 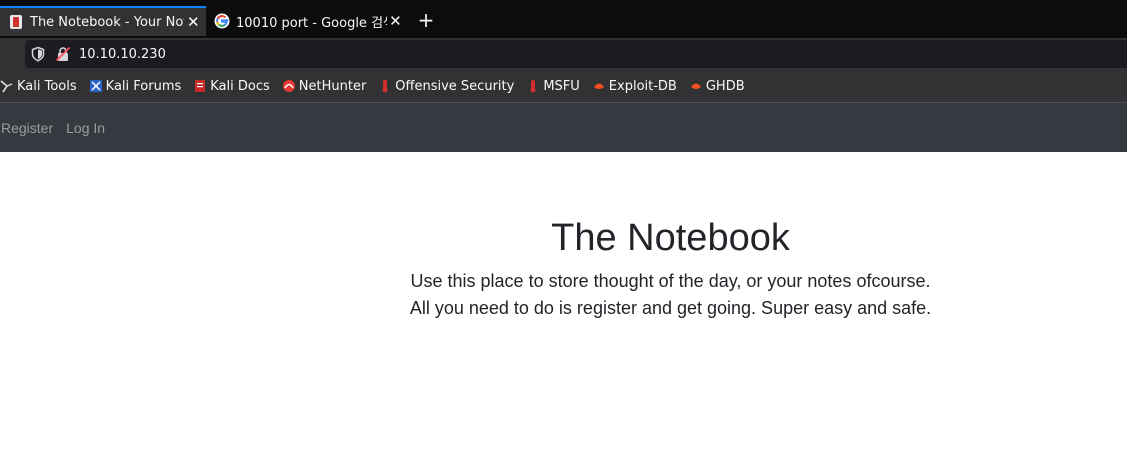 What do you see at coordinates (222, 21) in the screenshot?
I see `google-g-icon` at bounding box center [222, 21].